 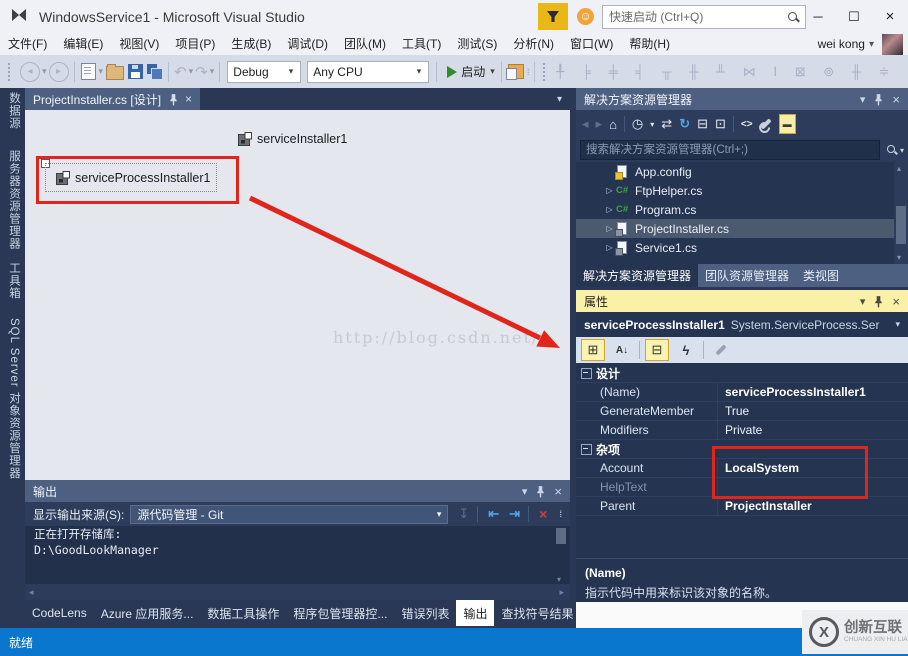 I want to click on signed-in-user: wei kong, so click(x=841, y=44).